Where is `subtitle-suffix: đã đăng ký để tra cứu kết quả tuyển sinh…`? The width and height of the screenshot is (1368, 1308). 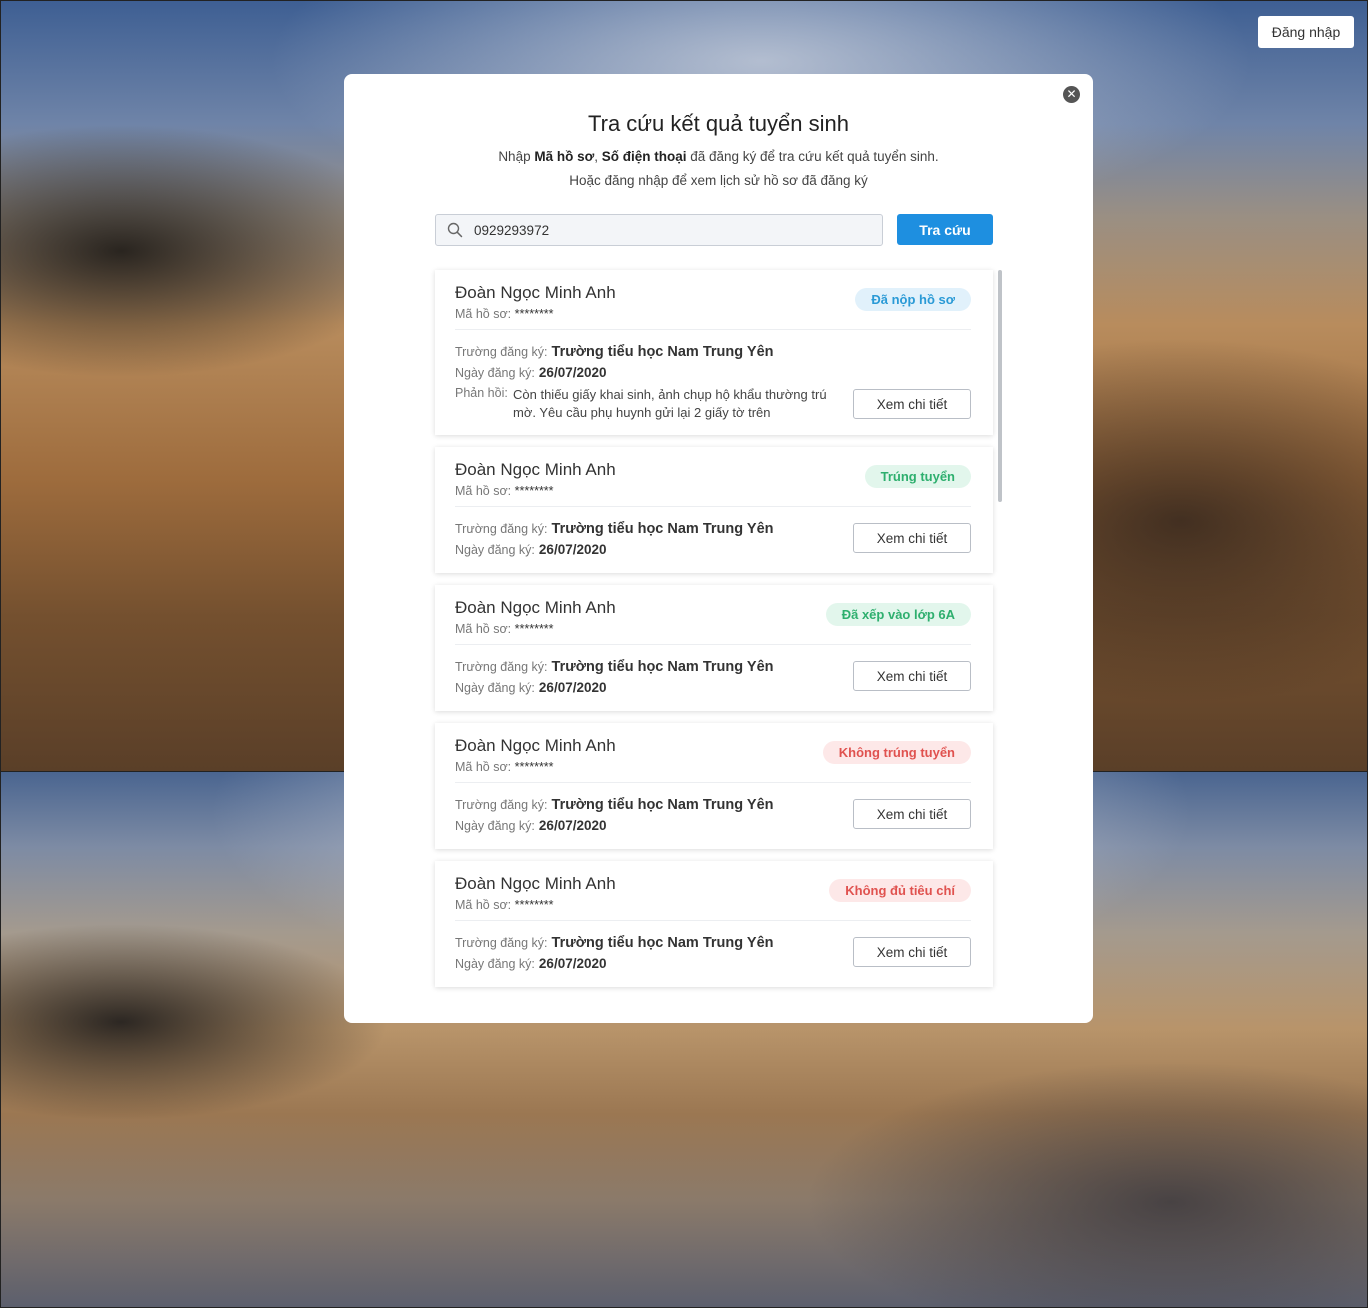 subtitle-suffix: đã đăng ký để tra cứu kết quả tuyển sinh… is located at coordinates (812, 156).